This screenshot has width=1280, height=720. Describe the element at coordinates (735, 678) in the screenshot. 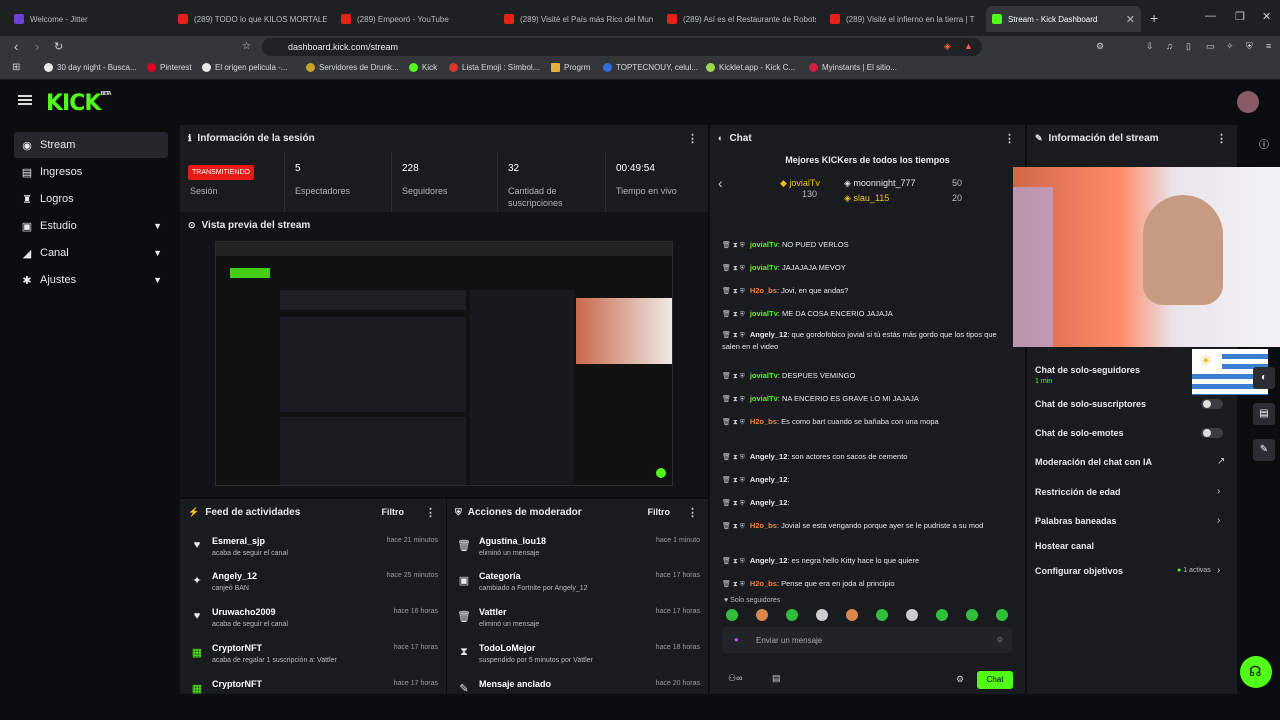

I see `chat-users-icon: ⚇∞` at that location.